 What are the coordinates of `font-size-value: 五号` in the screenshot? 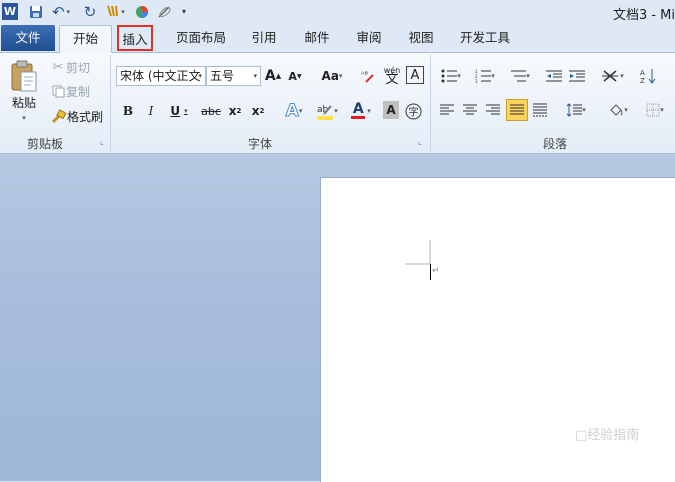 It's located at (222, 76).